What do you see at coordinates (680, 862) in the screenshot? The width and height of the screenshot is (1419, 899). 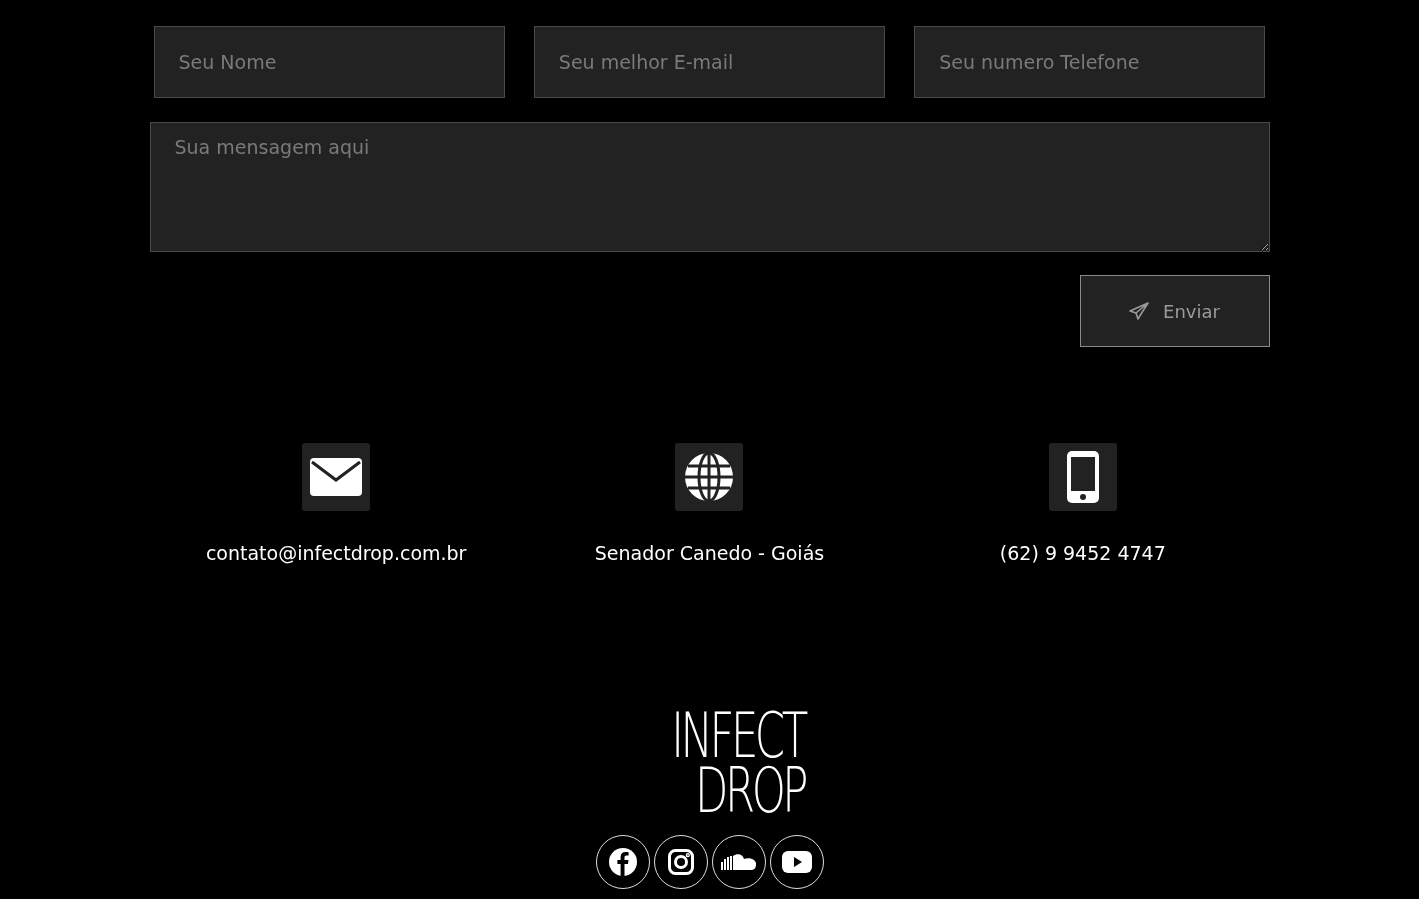 I see `instagram-icon` at bounding box center [680, 862].